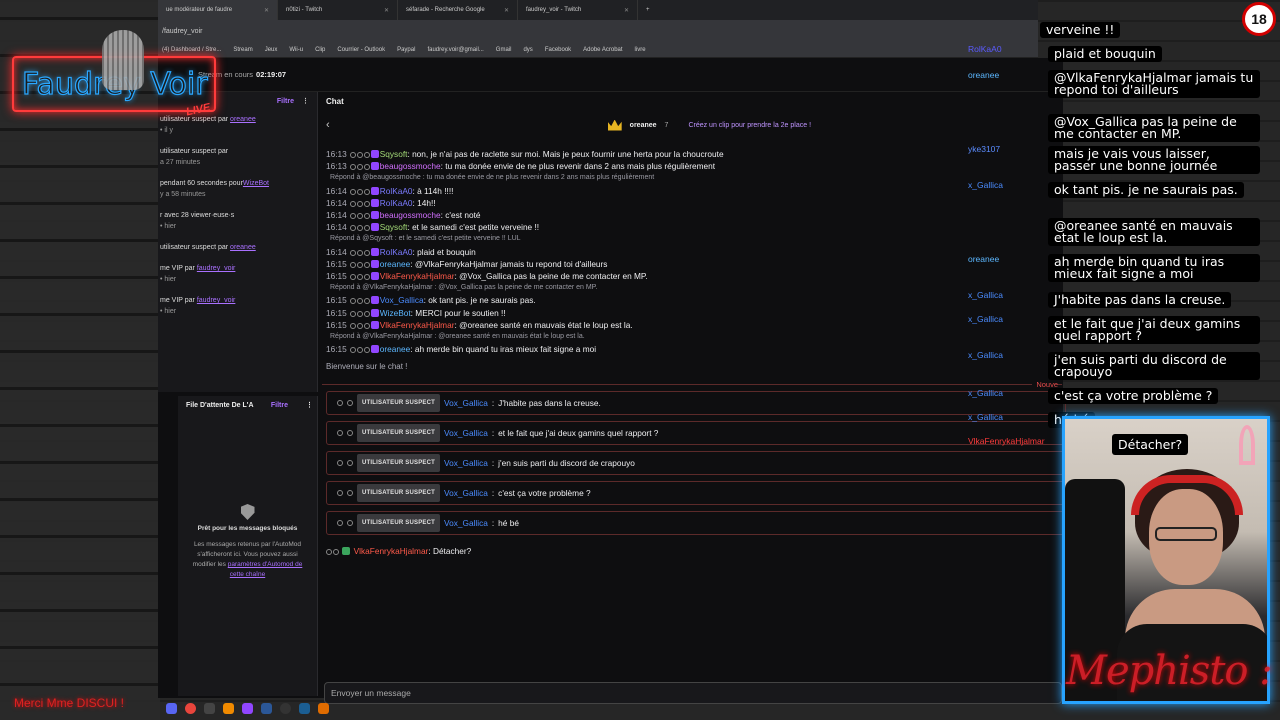 The image size is (1280, 720). I want to click on steam-icon, so click(304, 708).